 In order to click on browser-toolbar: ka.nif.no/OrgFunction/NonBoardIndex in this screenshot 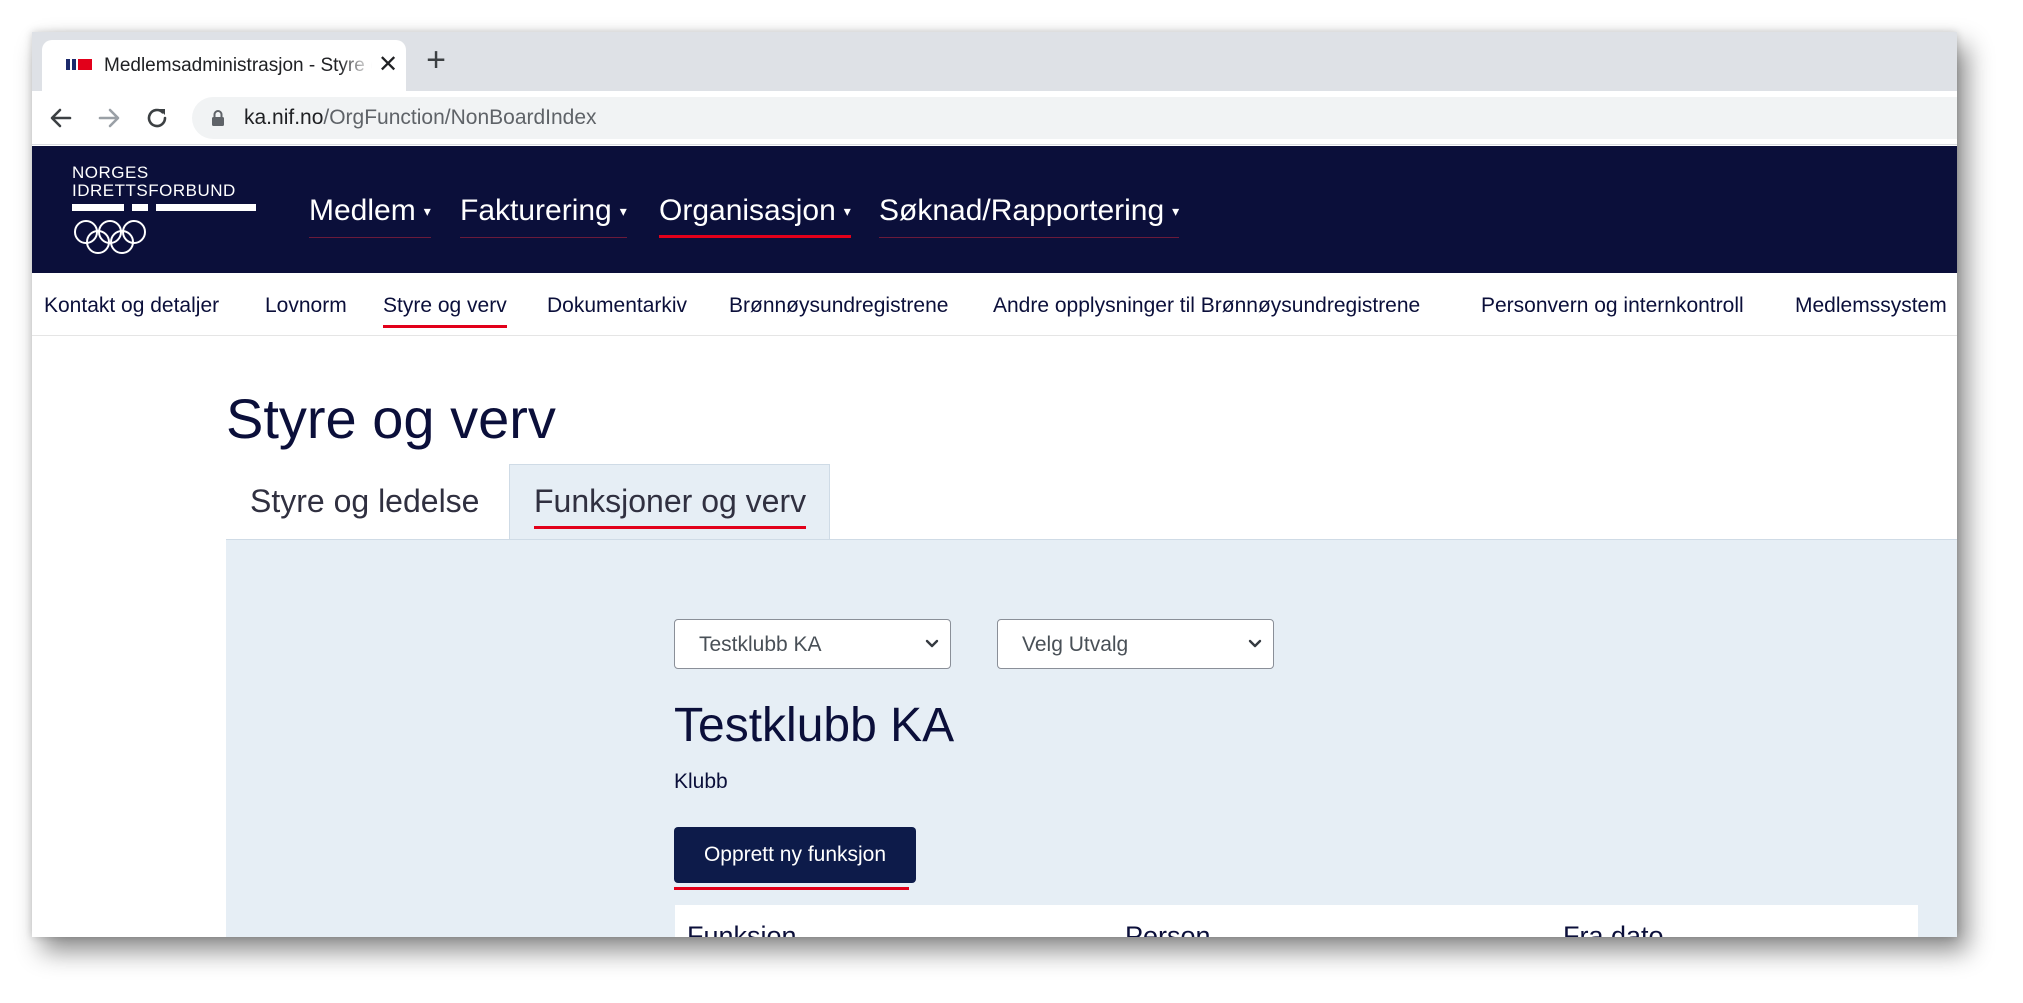, I will do `click(994, 118)`.